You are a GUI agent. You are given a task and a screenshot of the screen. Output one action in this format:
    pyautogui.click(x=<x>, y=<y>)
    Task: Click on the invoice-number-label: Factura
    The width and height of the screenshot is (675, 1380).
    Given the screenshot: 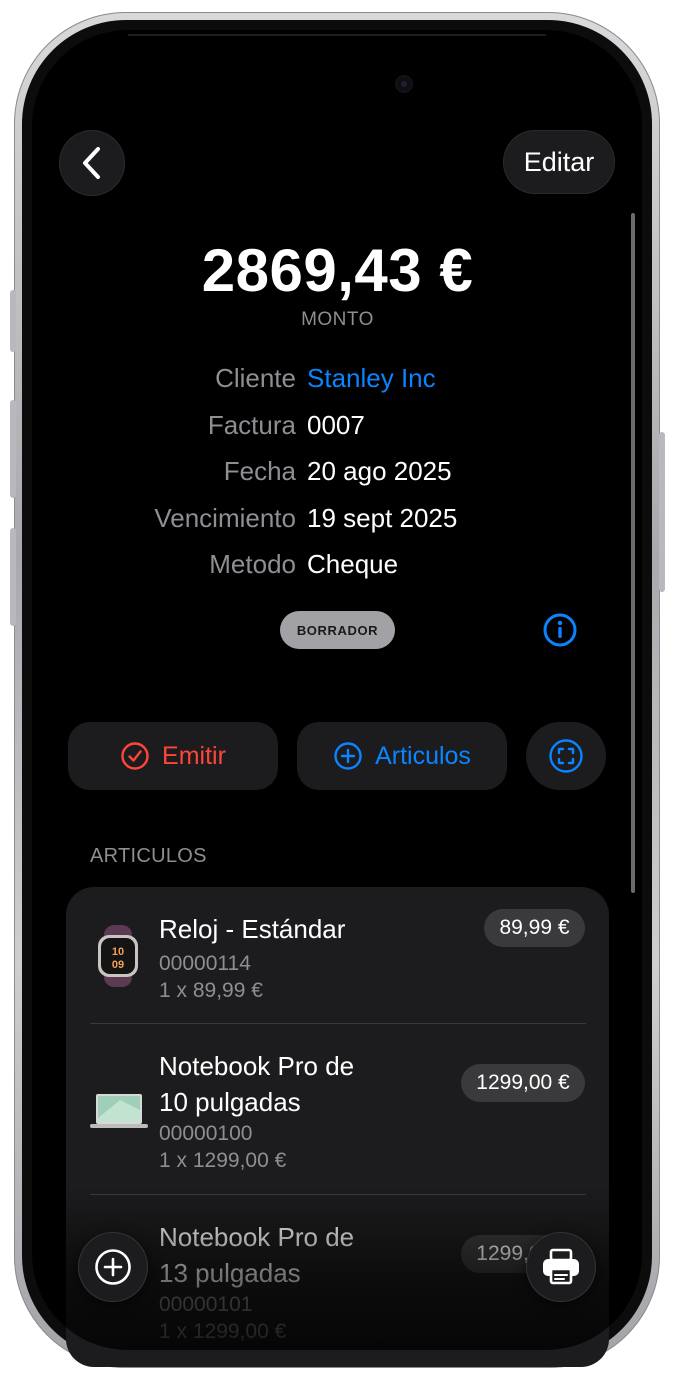 What is the action you would take?
    pyautogui.click(x=251, y=425)
    